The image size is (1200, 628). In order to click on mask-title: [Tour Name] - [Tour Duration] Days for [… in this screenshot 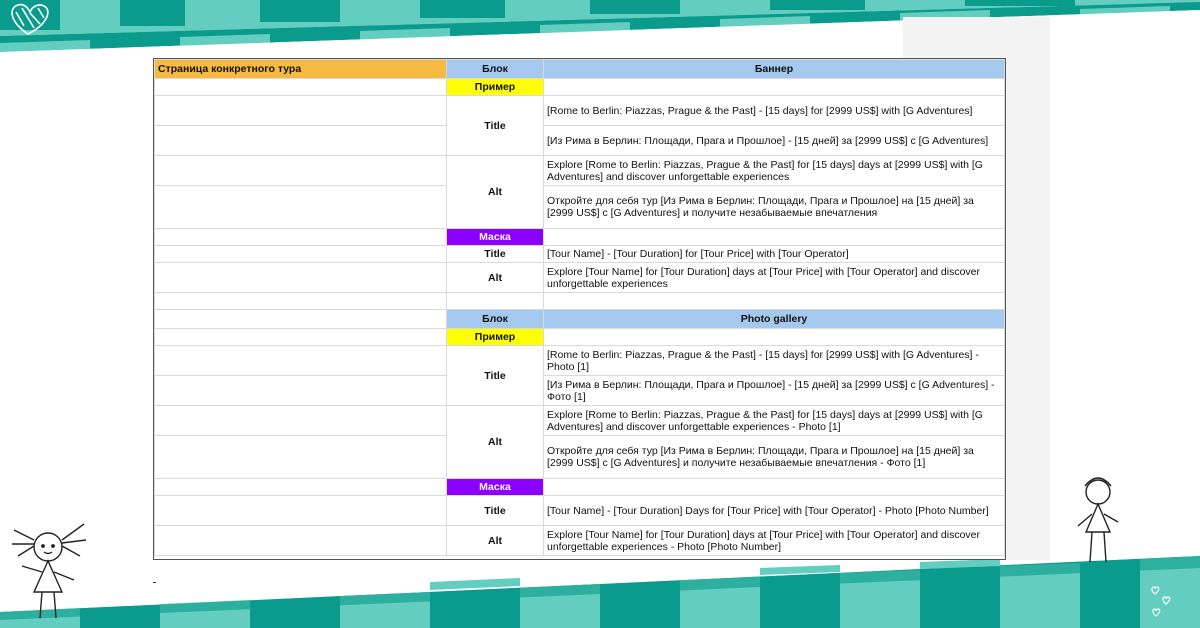, I will do `click(774, 510)`.